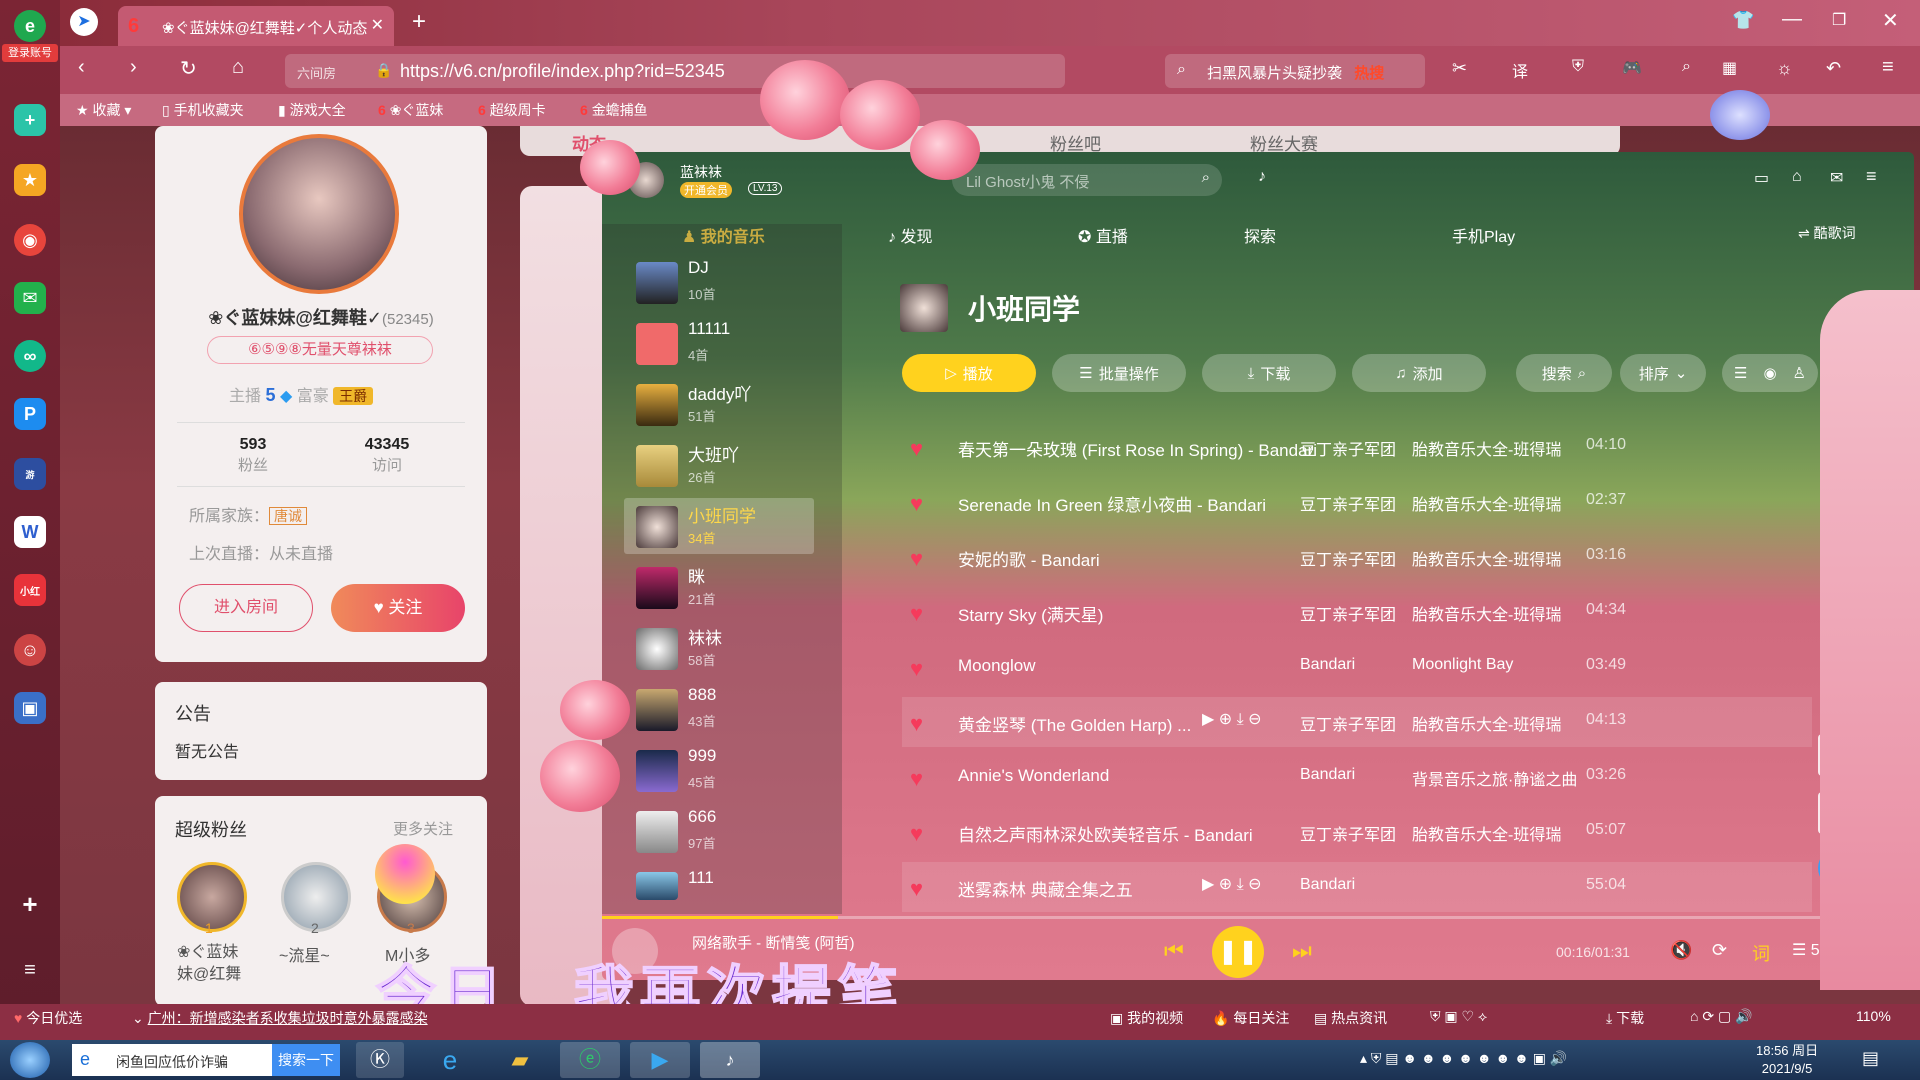  I want to click on scissors-icon: ✂, so click(1459, 68).